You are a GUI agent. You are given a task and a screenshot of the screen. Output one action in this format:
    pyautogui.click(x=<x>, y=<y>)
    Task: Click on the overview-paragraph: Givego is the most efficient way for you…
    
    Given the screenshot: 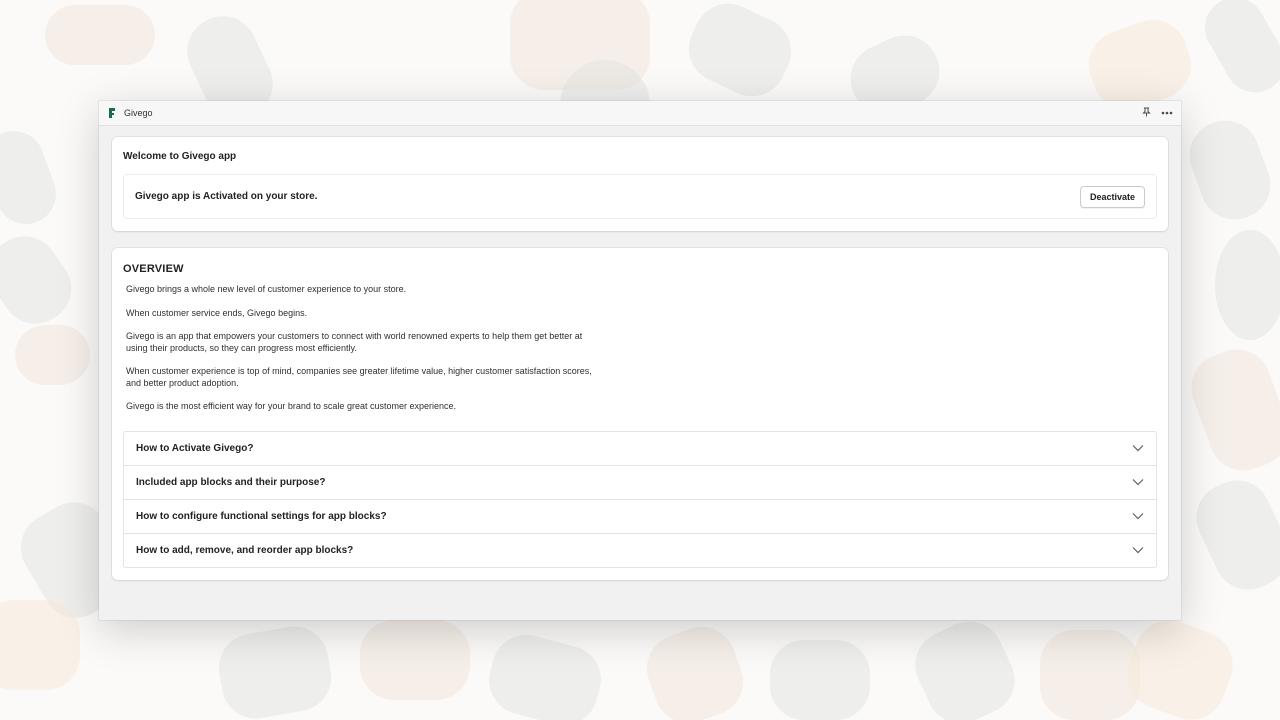 What is the action you would take?
    pyautogui.click(x=291, y=406)
    